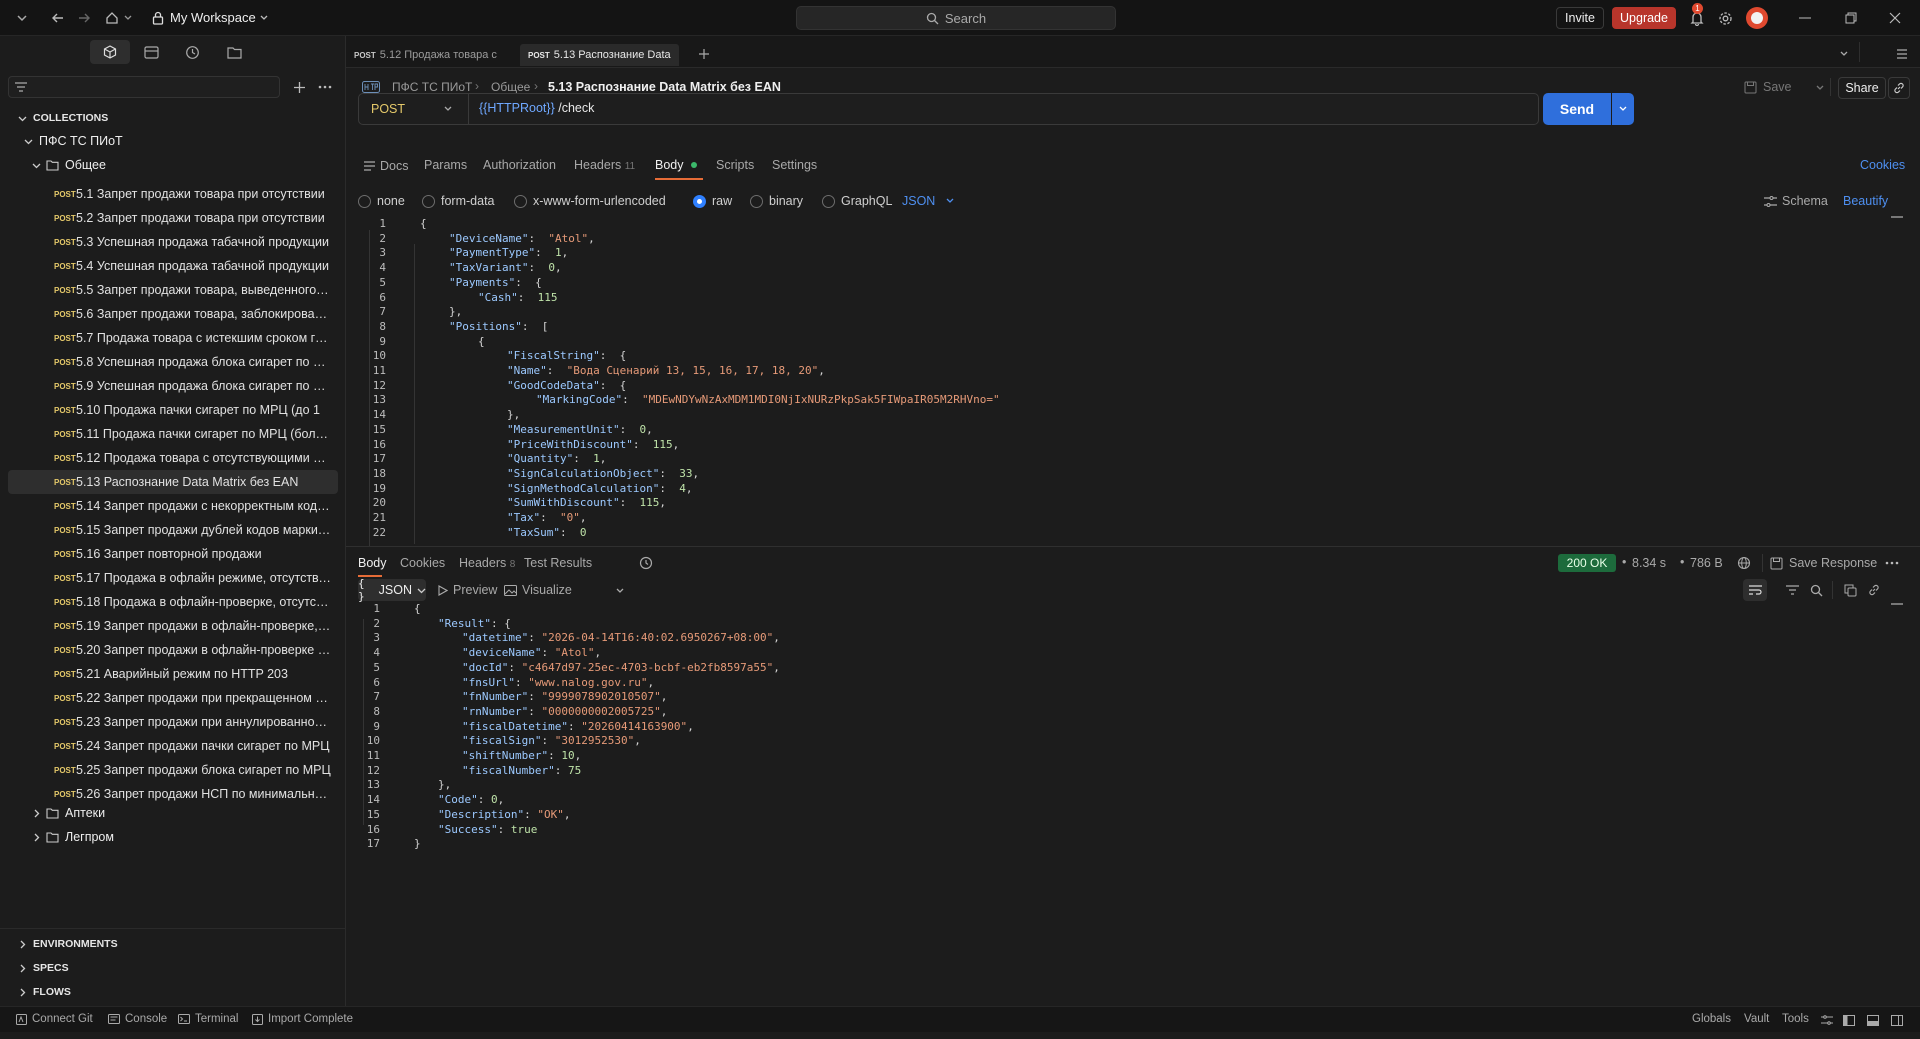 The width and height of the screenshot is (1920, 1039). Describe the element at coordinates (69, 165) in the screenshot. I see `folder-item: Общее` at that location.